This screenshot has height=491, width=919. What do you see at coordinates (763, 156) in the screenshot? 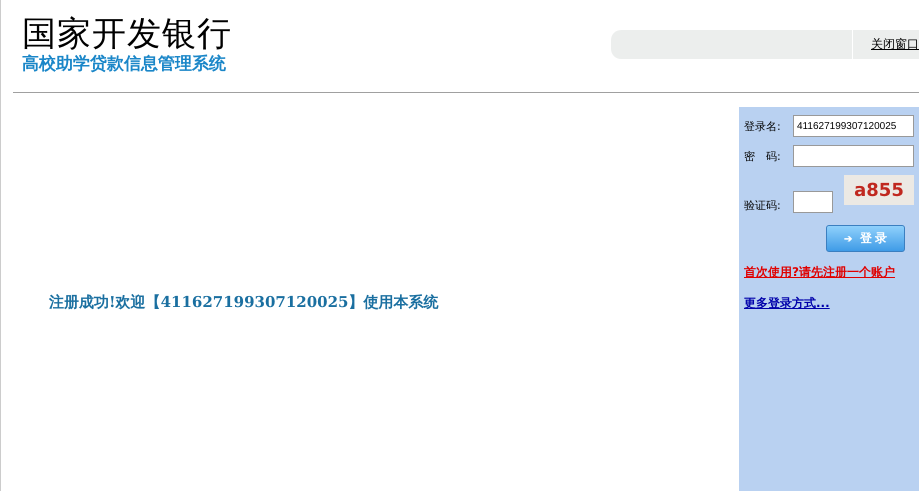
I see `password-label: 密 码:` at bounding box center [763, 156].